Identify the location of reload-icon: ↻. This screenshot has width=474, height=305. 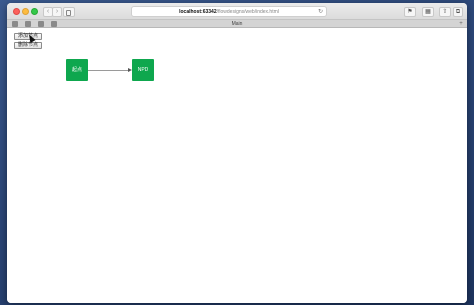
(320, 11).